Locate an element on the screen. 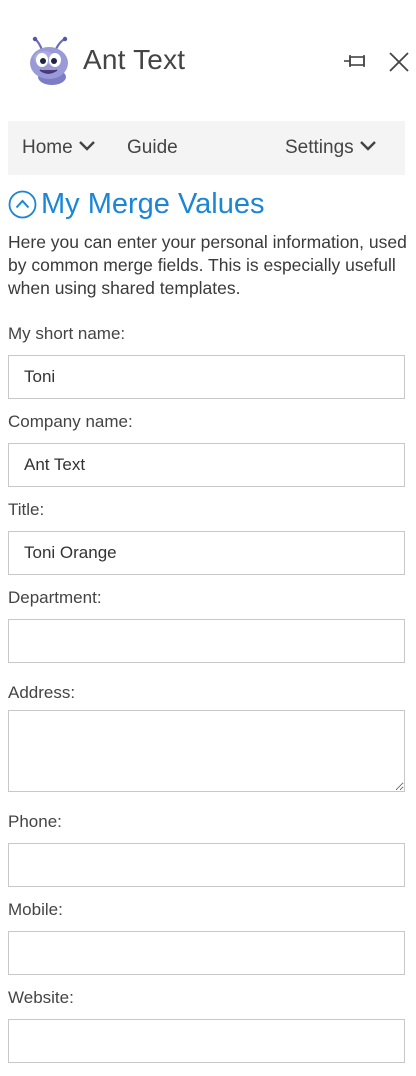 The height and width of the screenshot is (1076, 416). title-label: Title: is located at coordinates (26, 509).